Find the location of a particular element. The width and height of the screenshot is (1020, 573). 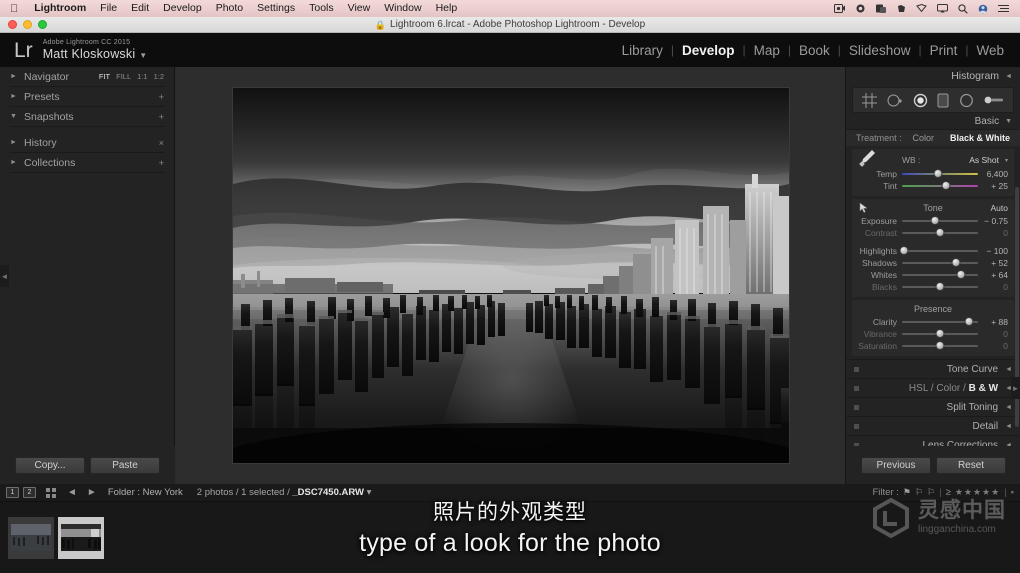

close-icon: × is located at coordinates (161, 143).